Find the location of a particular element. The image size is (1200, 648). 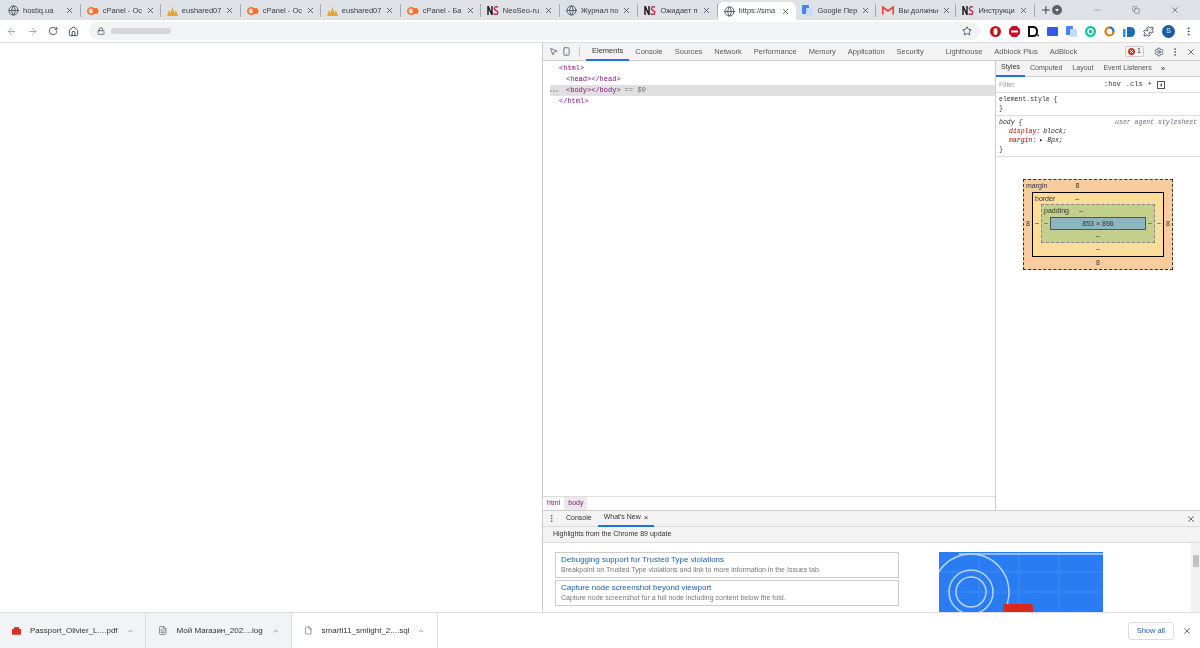

extensions-icon is located at coordinates (1148, 31).